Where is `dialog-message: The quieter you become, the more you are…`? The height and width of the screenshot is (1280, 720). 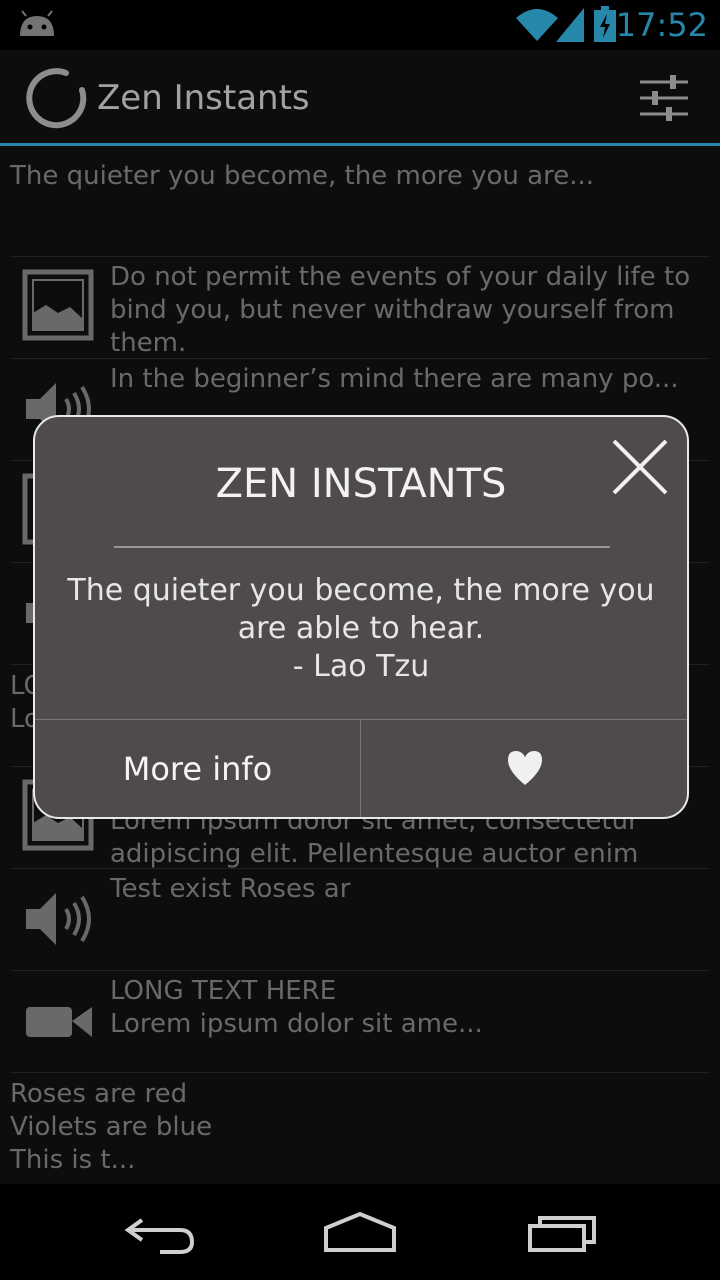
dialog-message: The quieter you become, the more you are… is located at coordinates (361, 629).